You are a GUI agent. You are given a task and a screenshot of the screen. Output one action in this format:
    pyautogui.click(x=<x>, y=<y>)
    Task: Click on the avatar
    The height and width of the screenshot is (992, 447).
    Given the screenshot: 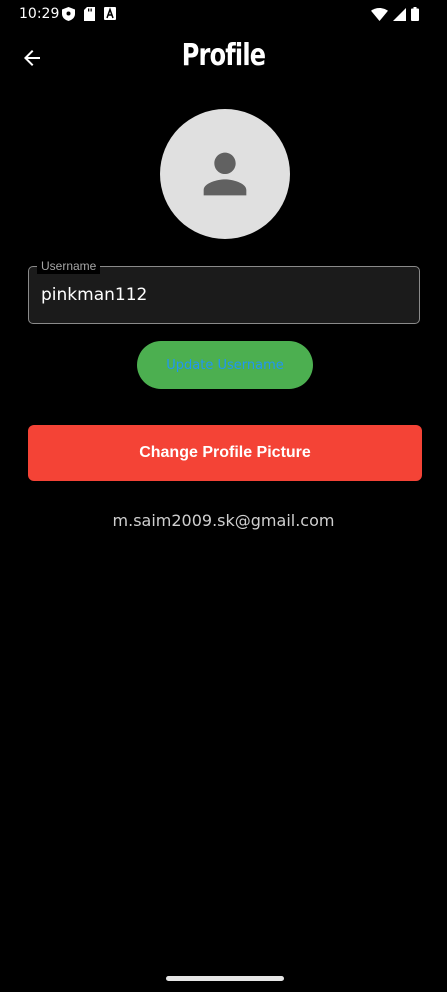 What is the action you would take?
    pyautogui.click(x=225, y=174)
    